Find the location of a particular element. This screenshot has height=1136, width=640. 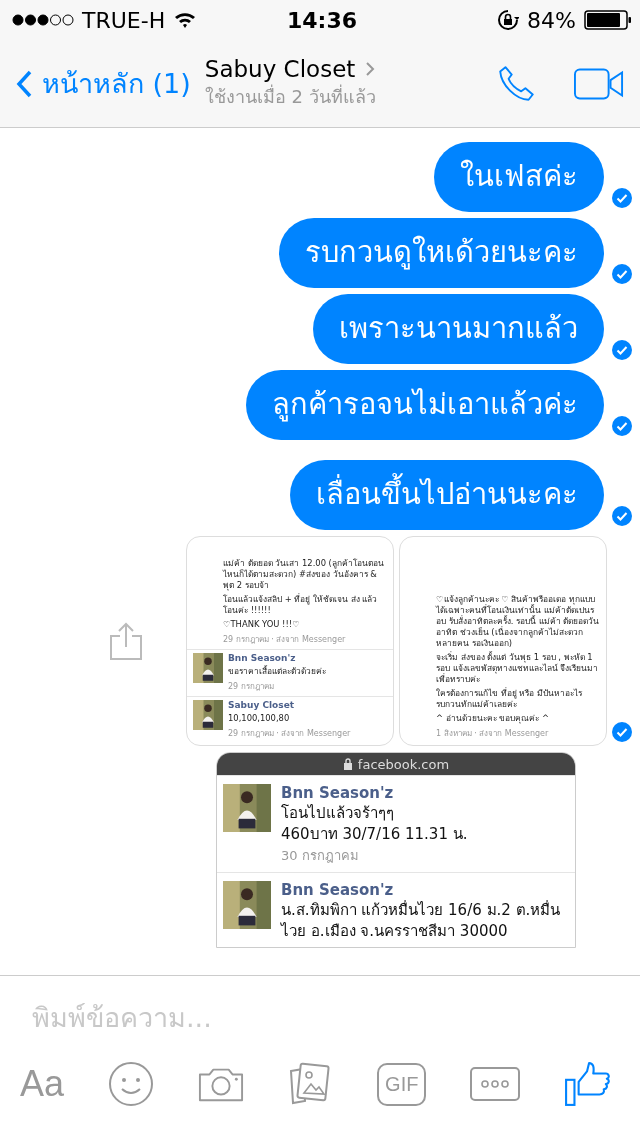

post-text: โอนแล้วแจ้งสลิป + ที่อยู่ ให้ชัดเจน ส่ง แล้วโอนค่ะ !!!!!! is located at coordinates (301, 605).